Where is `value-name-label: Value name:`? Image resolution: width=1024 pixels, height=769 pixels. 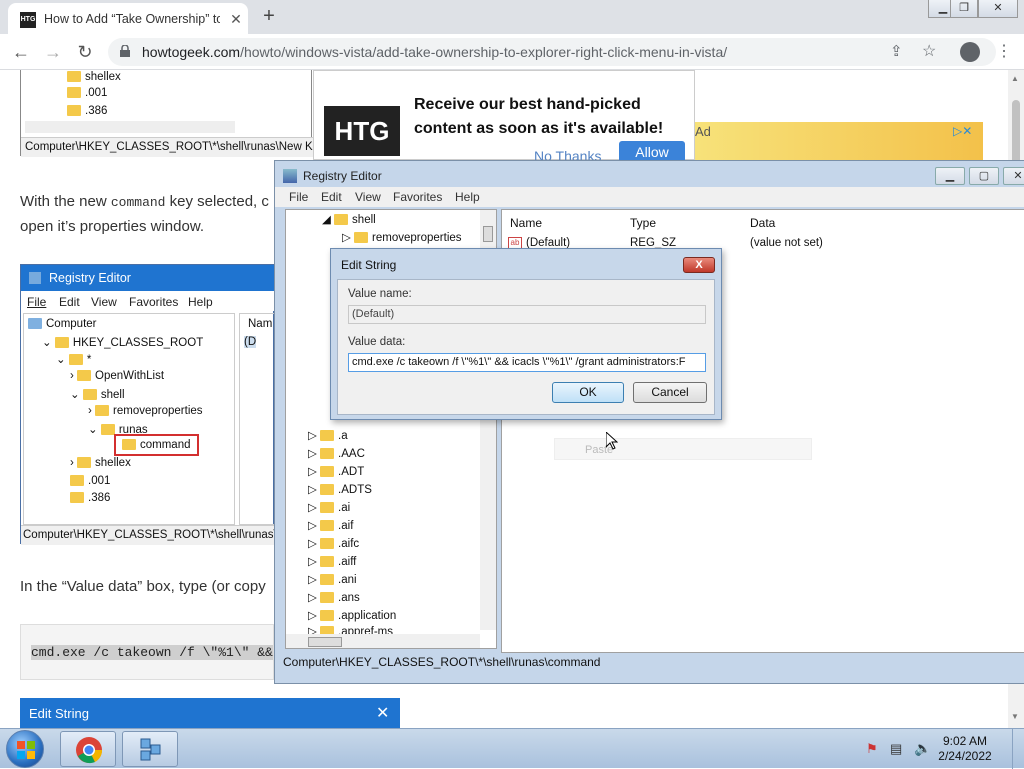 value-name-label: Value name: is located at coordinates (380, 294).